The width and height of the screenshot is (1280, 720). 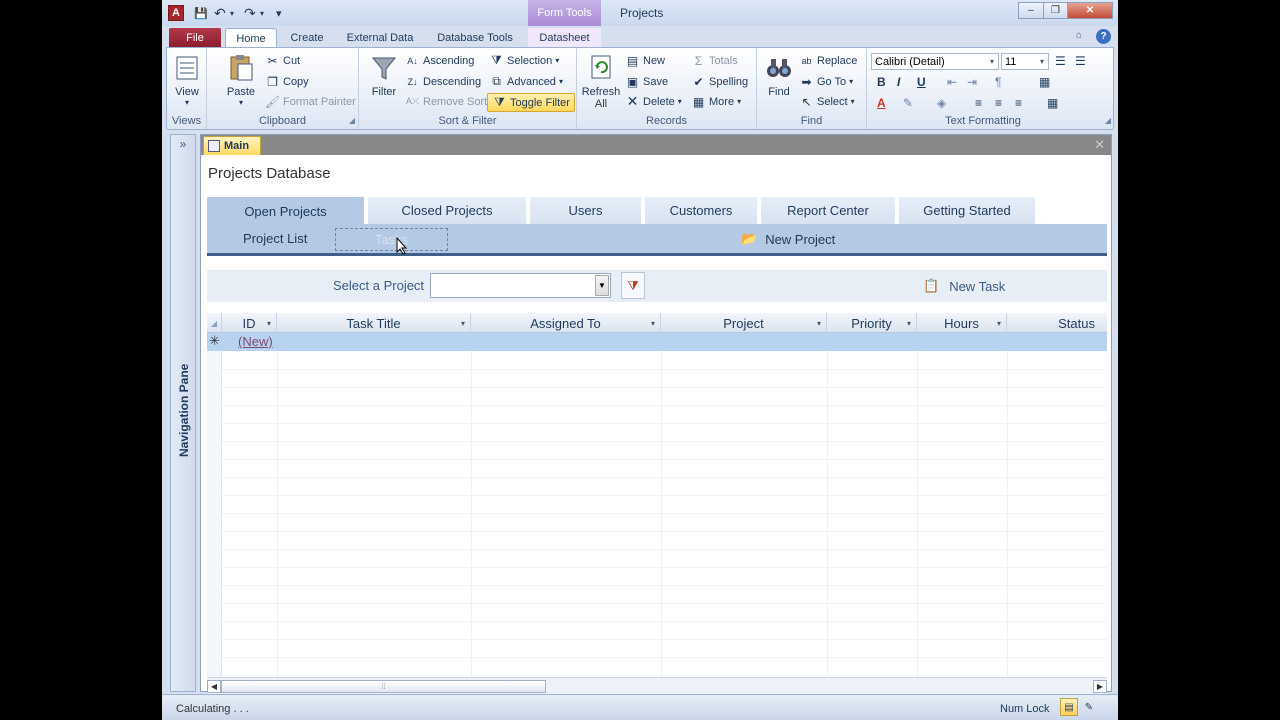 What do you see at coordinates (779, 75) in the screenshot?
I see `find-button: Find` at bounding box center [779, 75].